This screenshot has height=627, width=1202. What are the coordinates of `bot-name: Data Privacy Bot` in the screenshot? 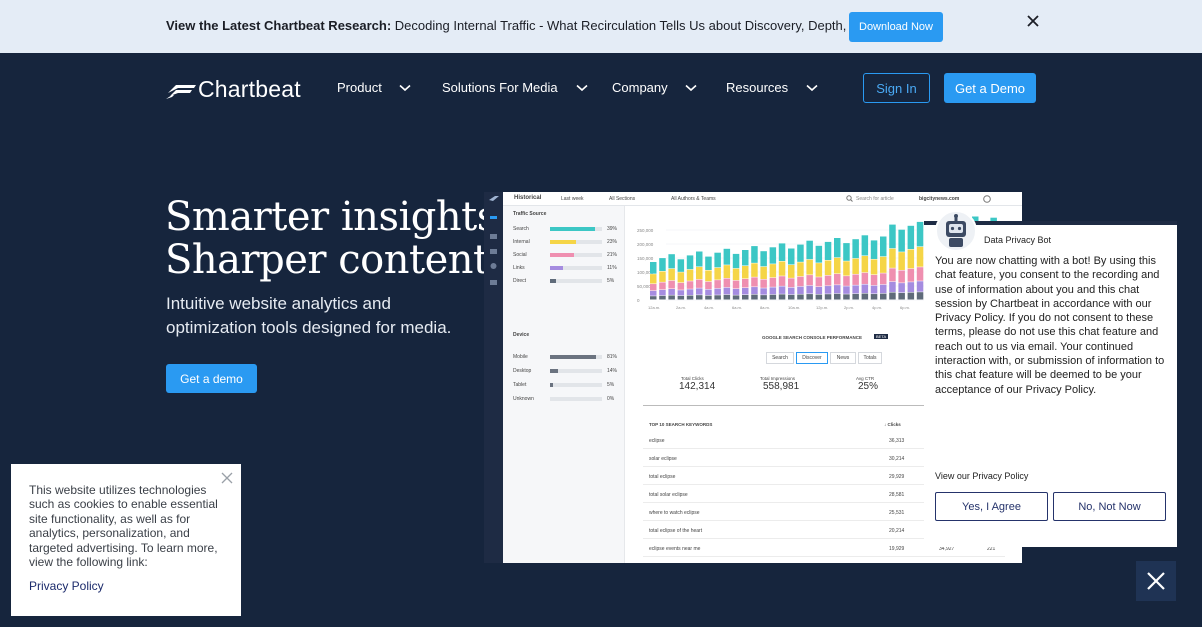 It's located at (1018, 240).